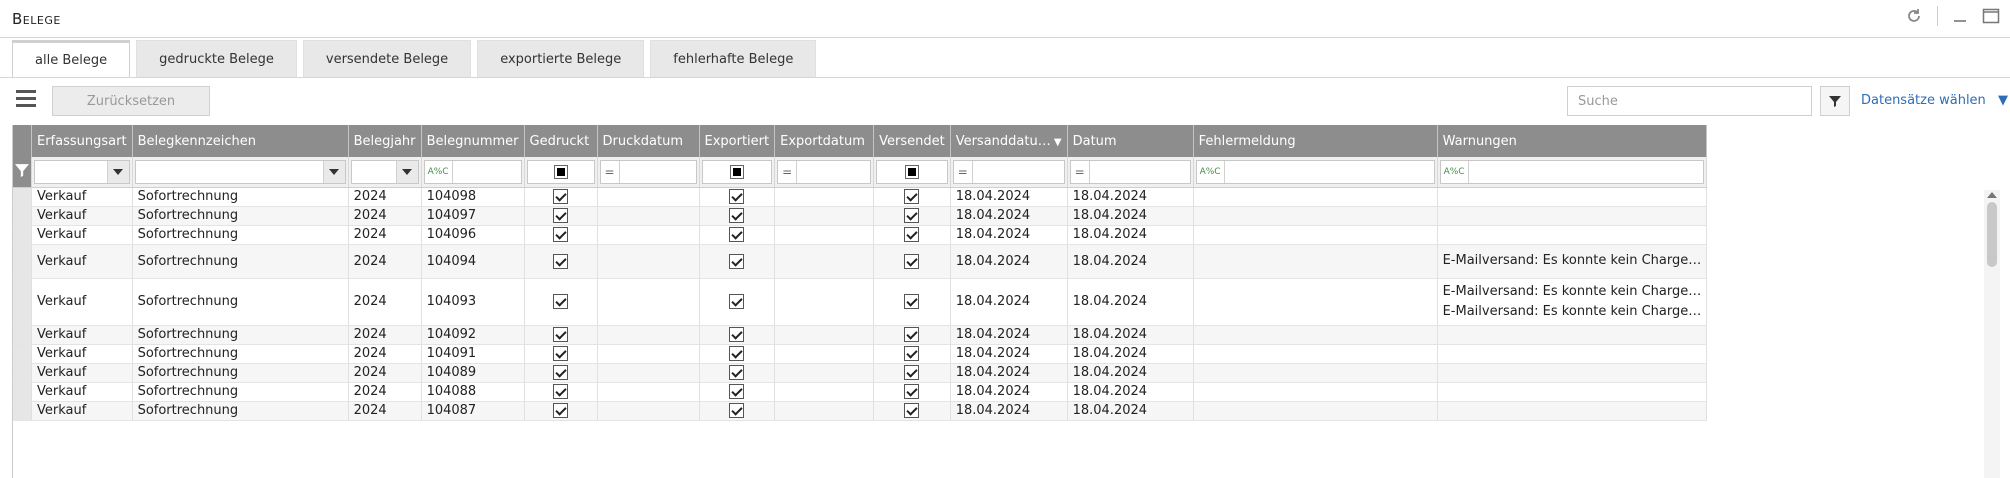 The width and height of the screenshot is (2010, 478). Describe the element at coordinates (26, 100) in the screenshot. I see `hamburger-menu-icon` at that location.